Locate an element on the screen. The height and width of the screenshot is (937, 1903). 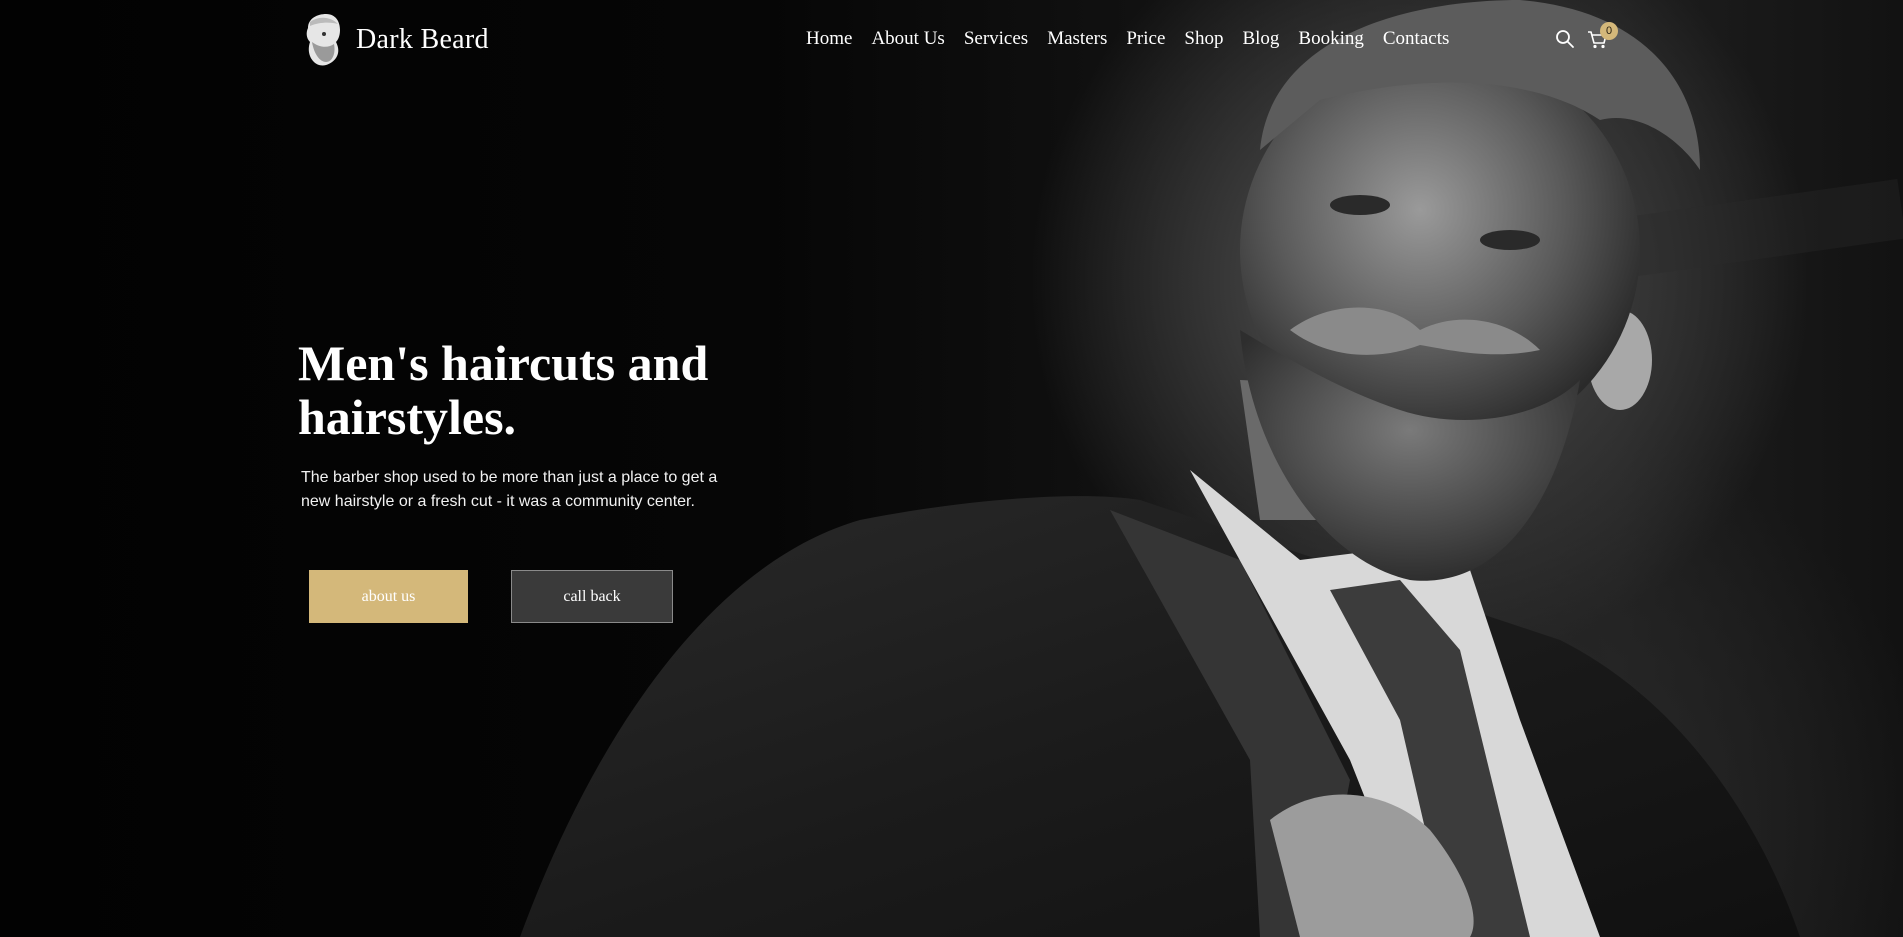
nav-item-masters: Masters is located at coordinates (1077, 39).